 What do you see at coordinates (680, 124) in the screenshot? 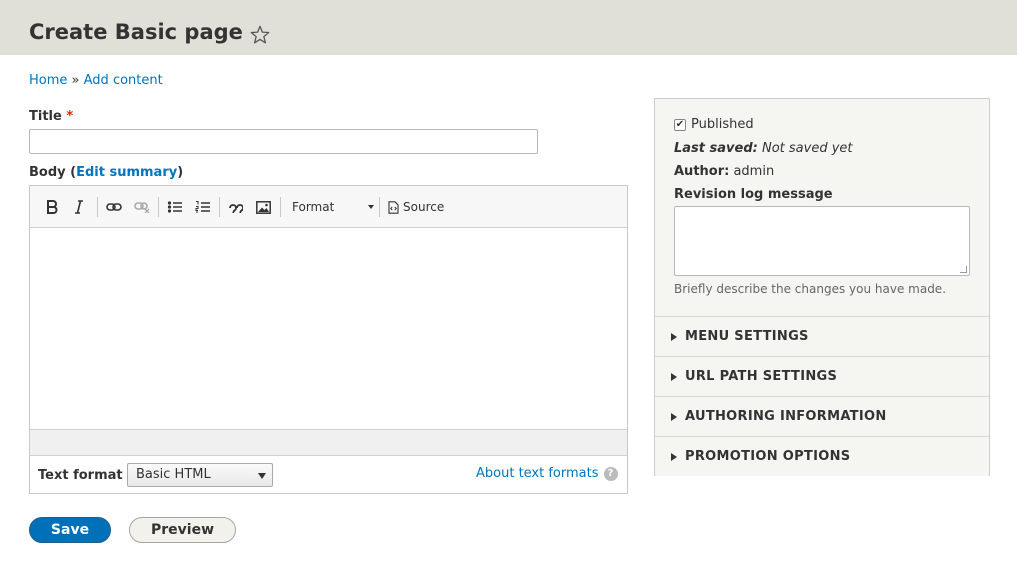
I see `published-checkbox: ✔` at bounding box center [680, 124].